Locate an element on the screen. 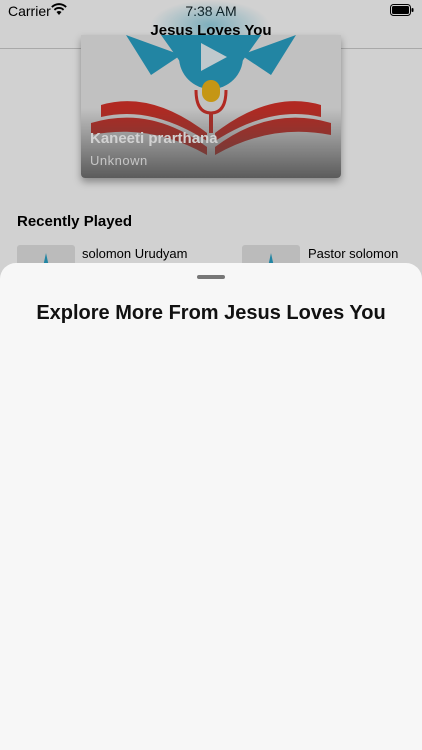 The height and width of the screenshot is (750, 422). sheet-title: Explore More From Jesus Loves You is located at coordinates (211, 313).